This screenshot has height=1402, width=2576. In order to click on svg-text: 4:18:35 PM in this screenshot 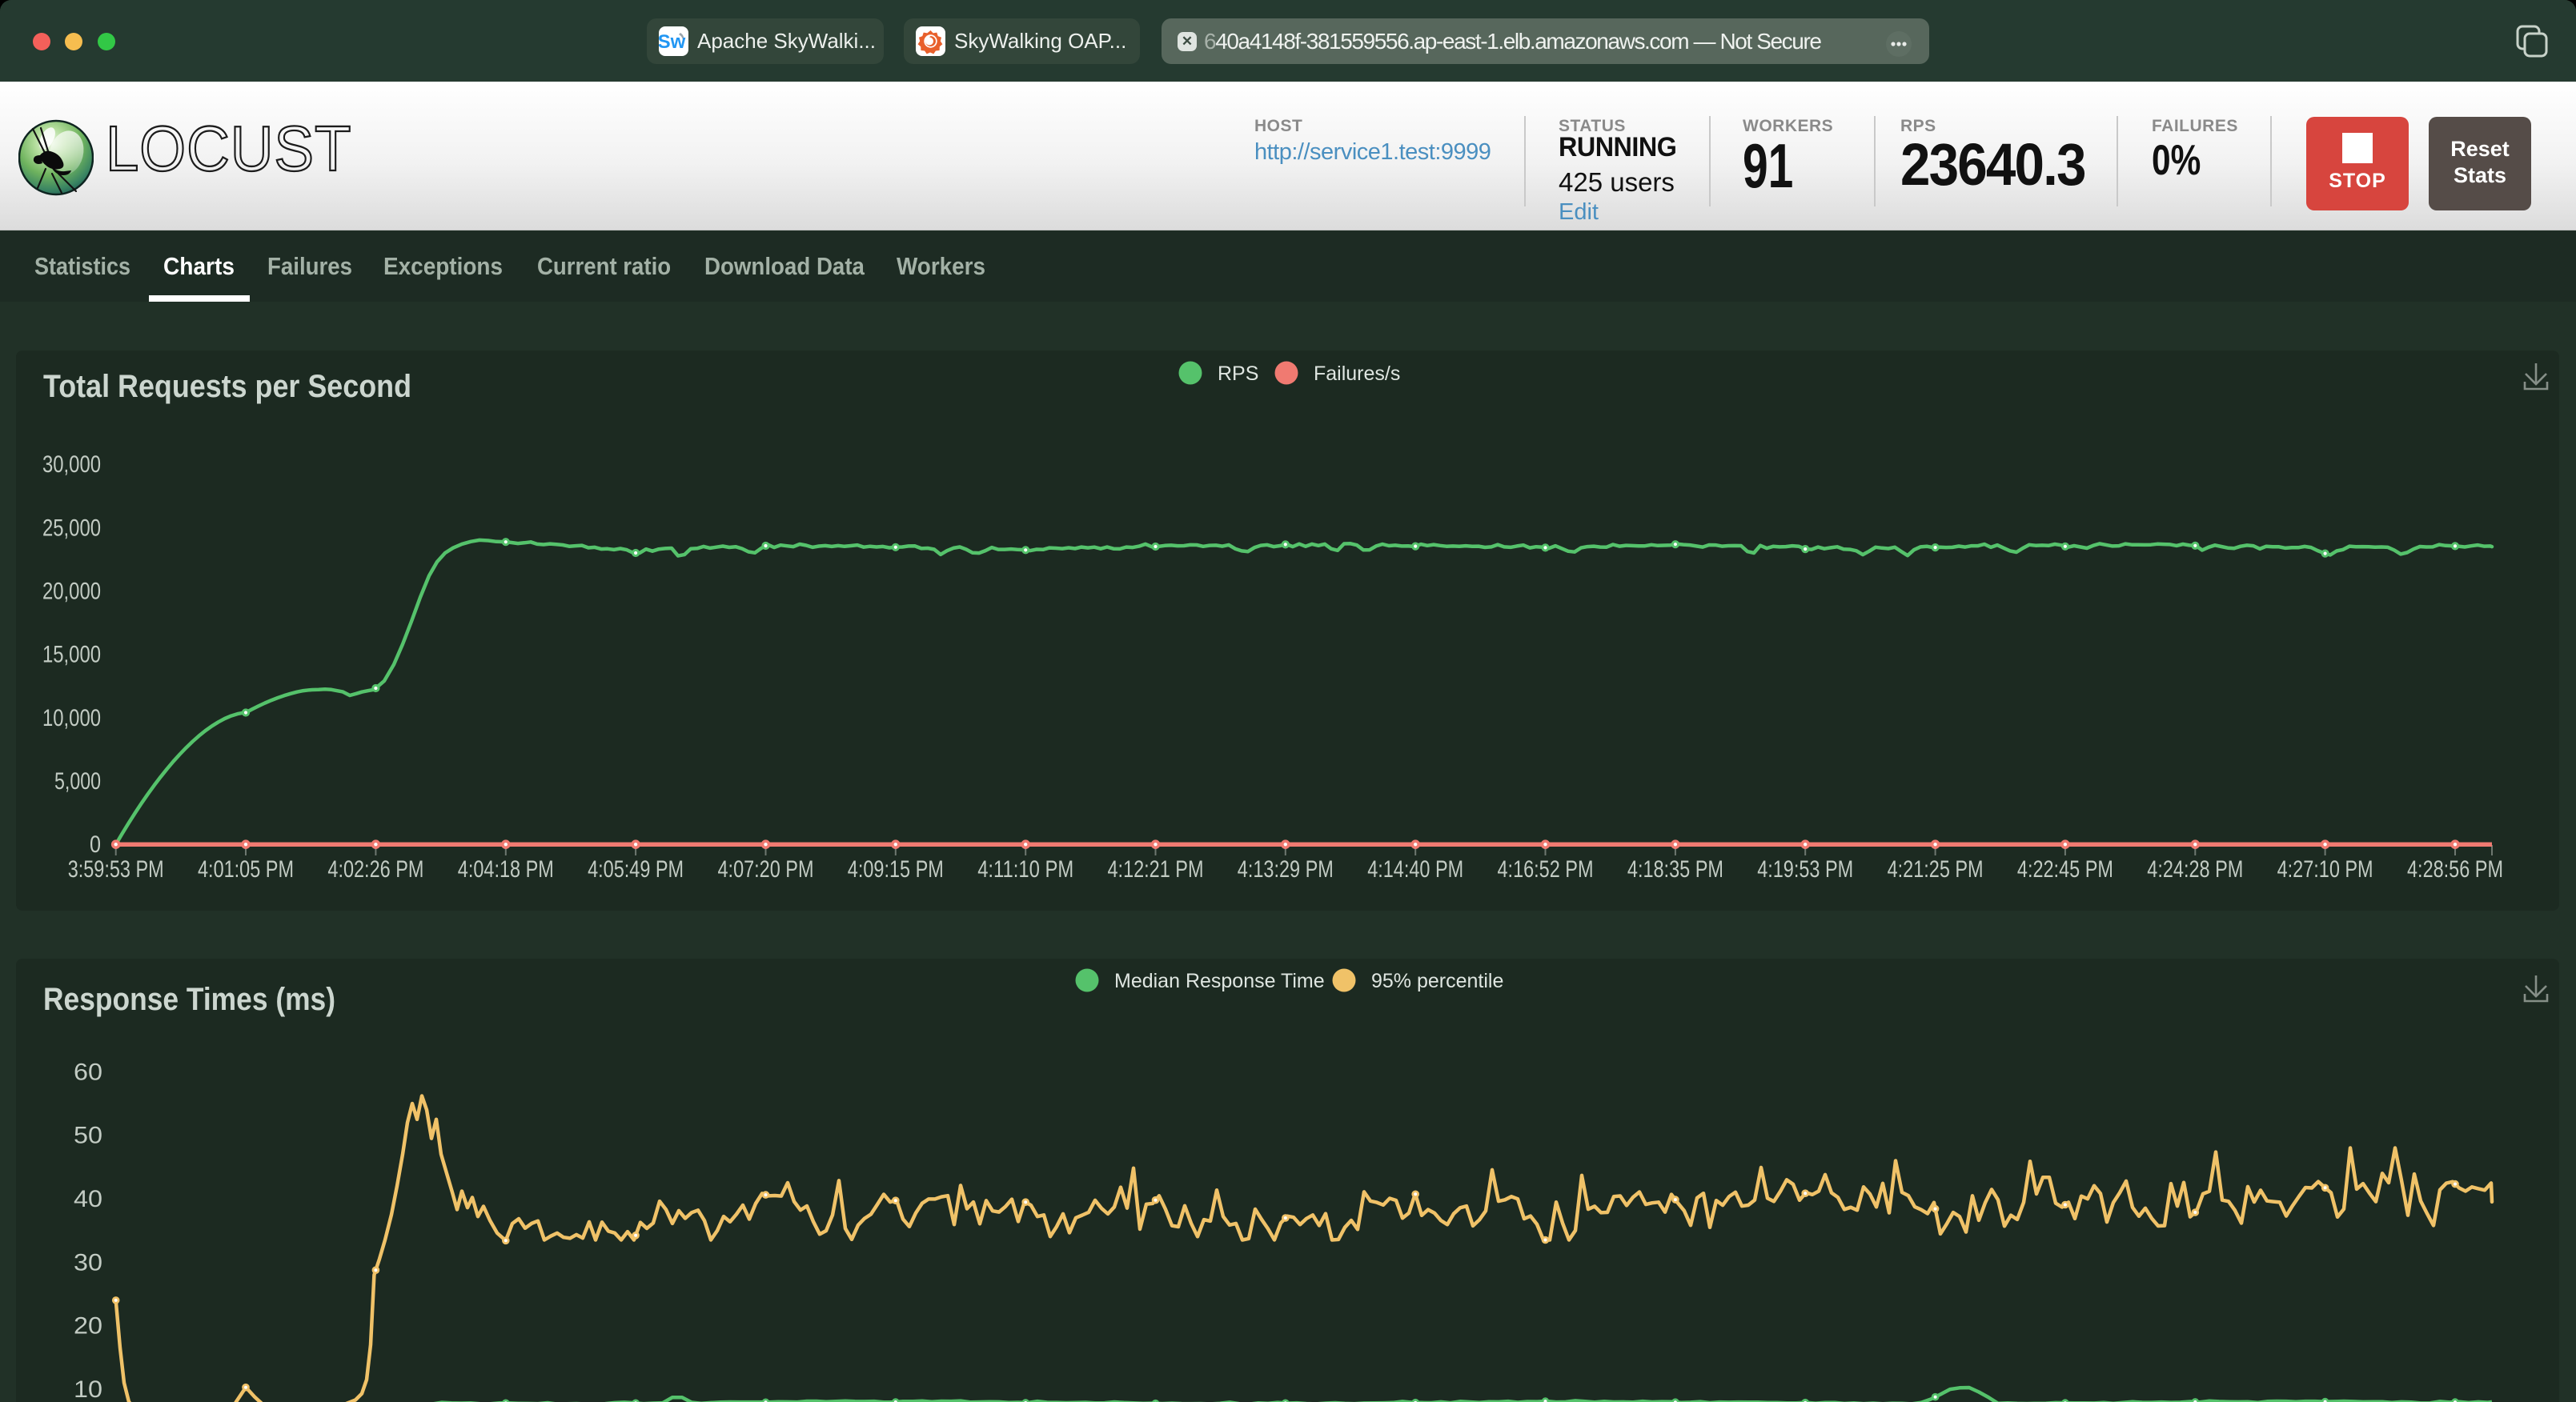, I will do `click(1675, 870)`.